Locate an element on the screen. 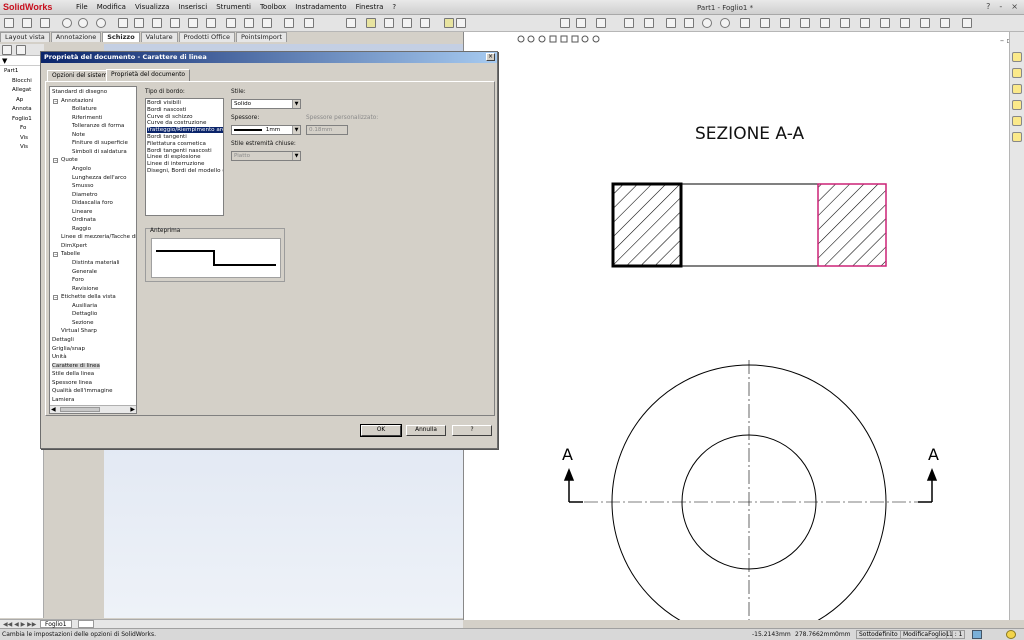 Image resolution: width=1024 pixels, height=640 pixels. tree-item: Part1 is located at coordinates (11, 71).